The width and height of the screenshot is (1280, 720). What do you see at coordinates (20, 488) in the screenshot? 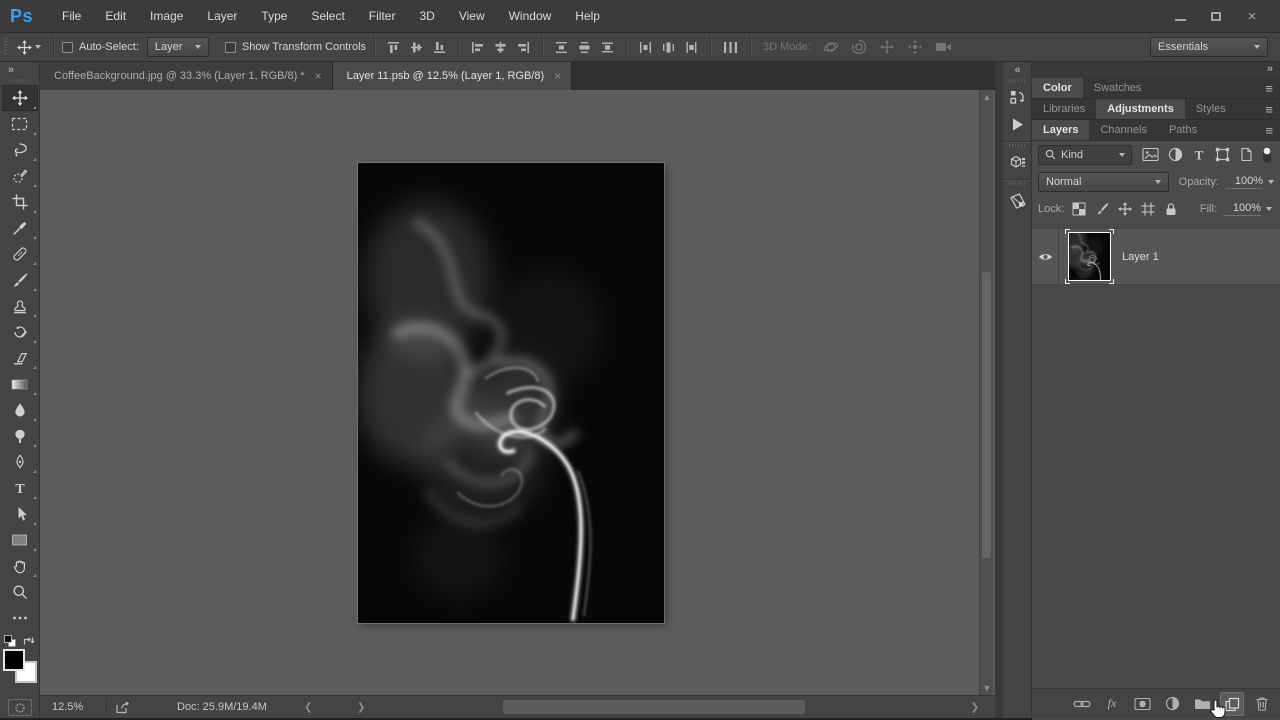
I see `type-tool: T` at bounding box center [20, 488].